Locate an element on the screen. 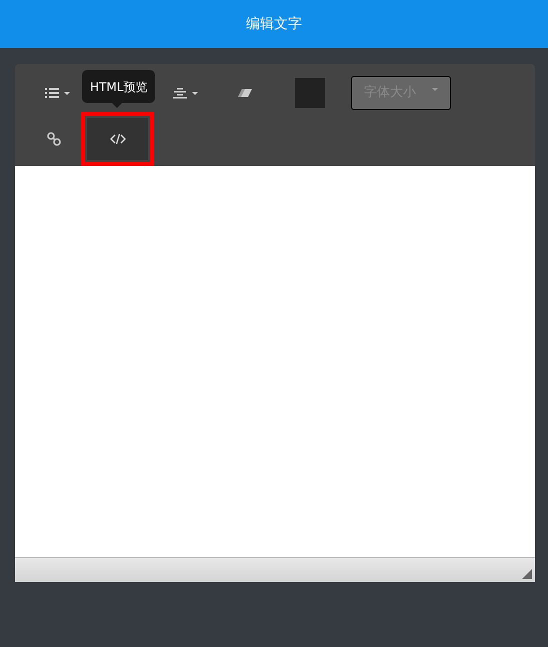 The width and height of the screenshot is (548, 647). align-center-icon is located at coordinates (179, 93).